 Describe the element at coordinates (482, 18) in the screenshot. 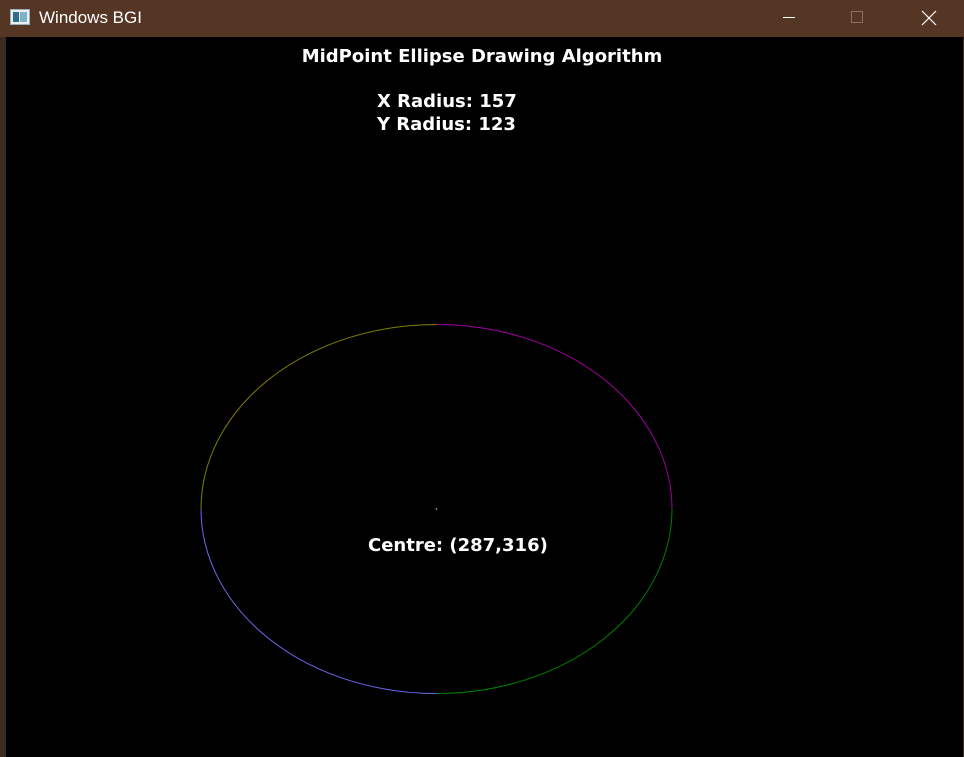

I see `title-bar: Windows BGI` at that location.